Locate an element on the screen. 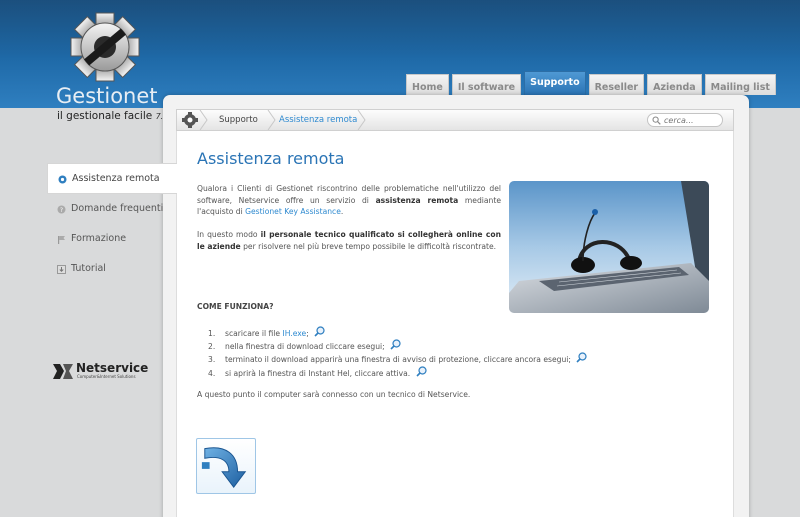 This screenshot has height=517, width=800. question-icon: ? is located at coordinates (61, 209).